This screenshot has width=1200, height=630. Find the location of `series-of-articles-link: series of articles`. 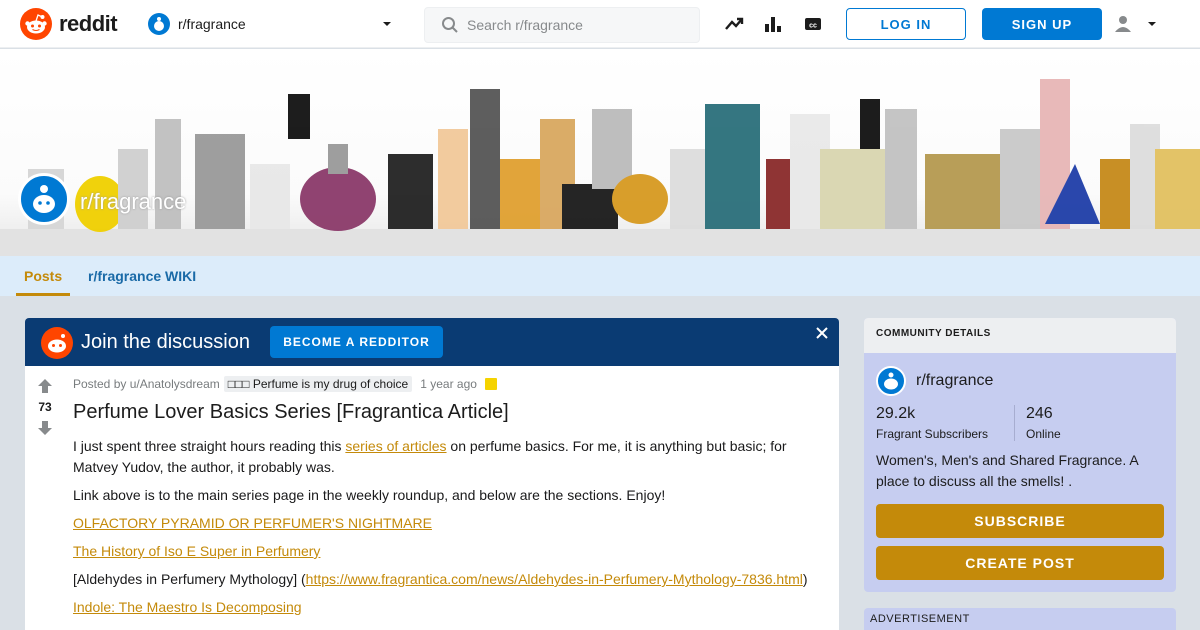

series-of-articles-link: series of articles is located at coordinates (395, 446).